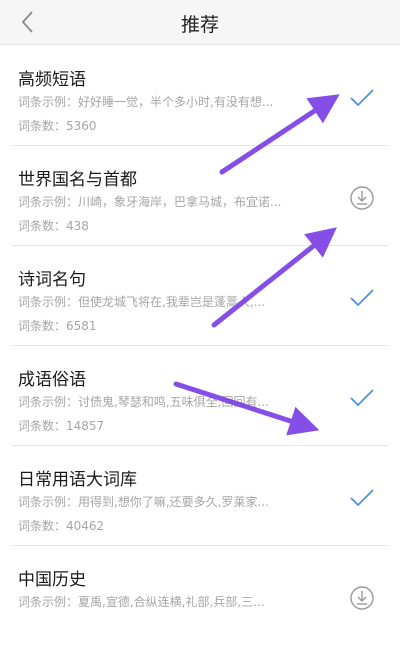 The height and width of the screenshot is (645, 400). I want to click on item-count: 词条数：6581, so click(57, 326).